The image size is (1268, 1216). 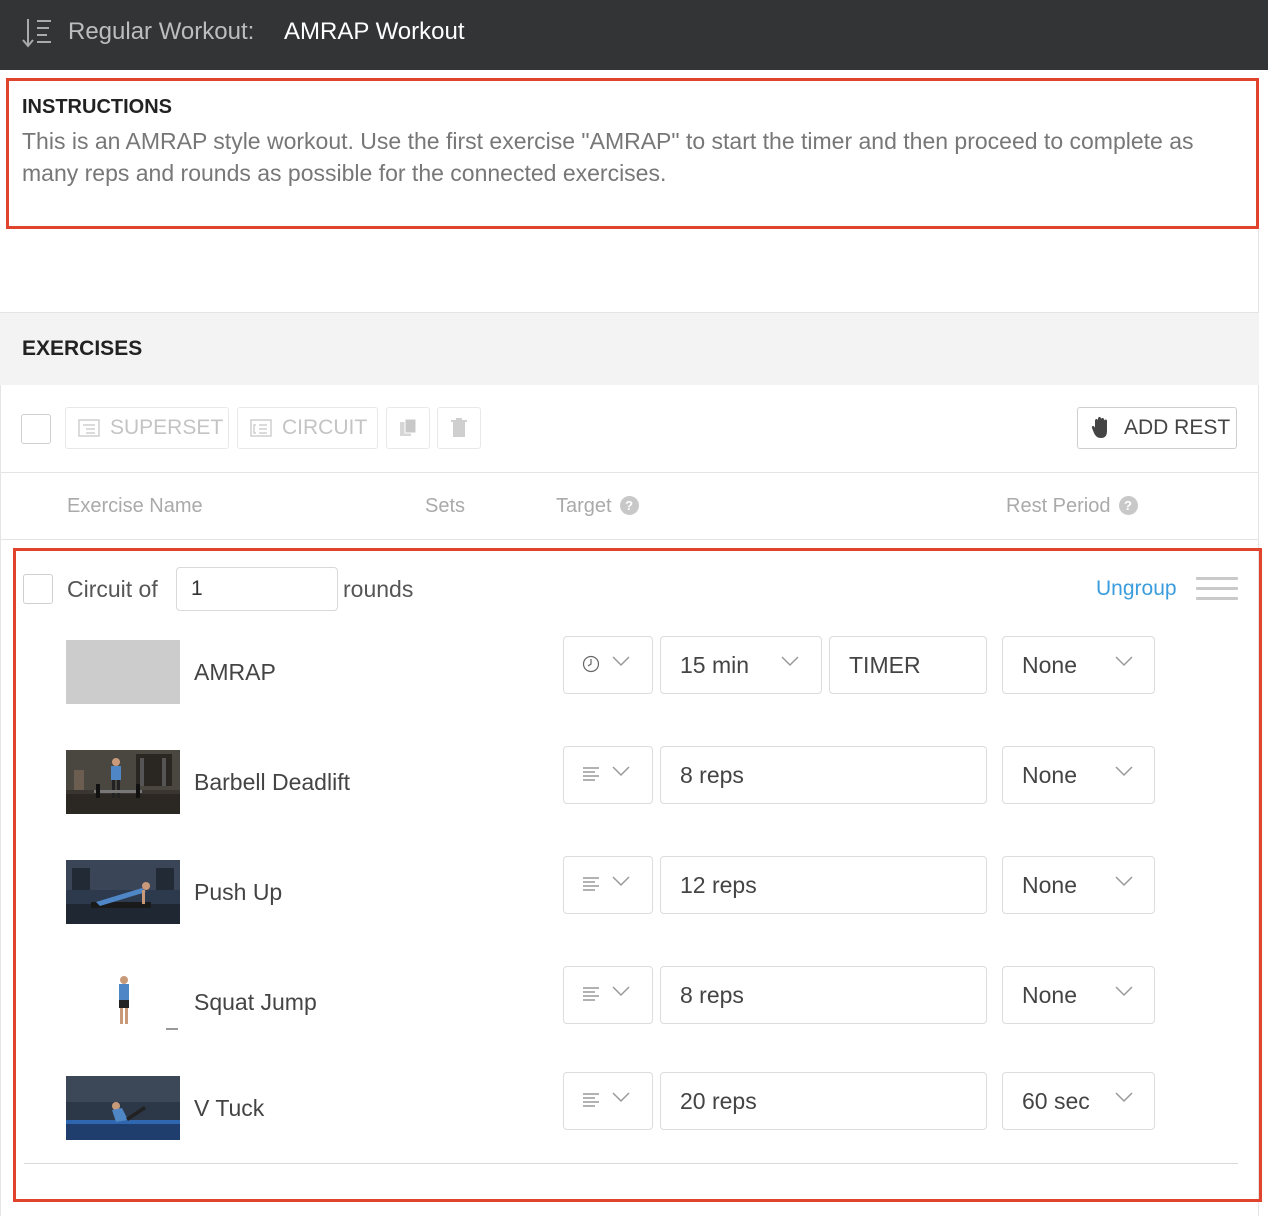 What do you see at coordinates (591, 664) in the screenshot?
I see `clock-icon` at bounding box center [591, 664].